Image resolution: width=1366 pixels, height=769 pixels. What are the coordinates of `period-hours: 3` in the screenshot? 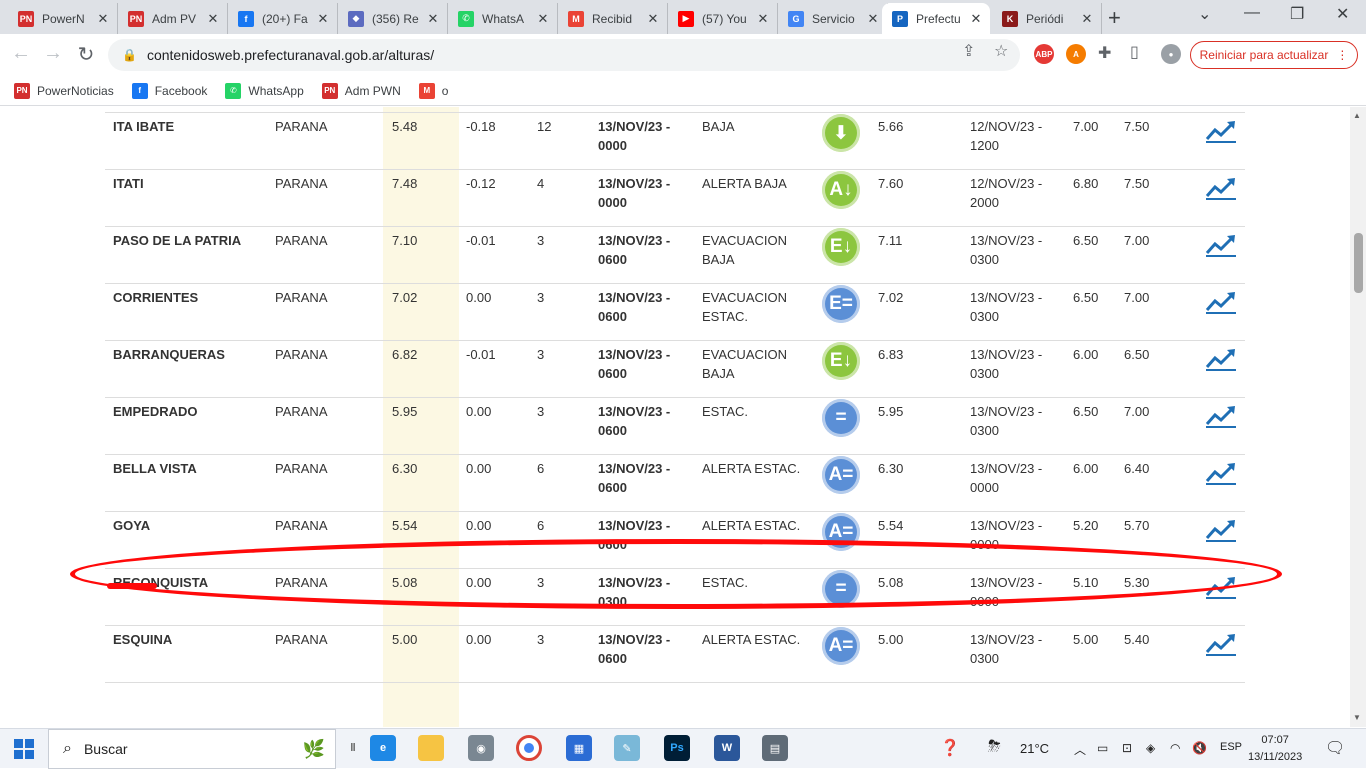 It's located at (541, 354).